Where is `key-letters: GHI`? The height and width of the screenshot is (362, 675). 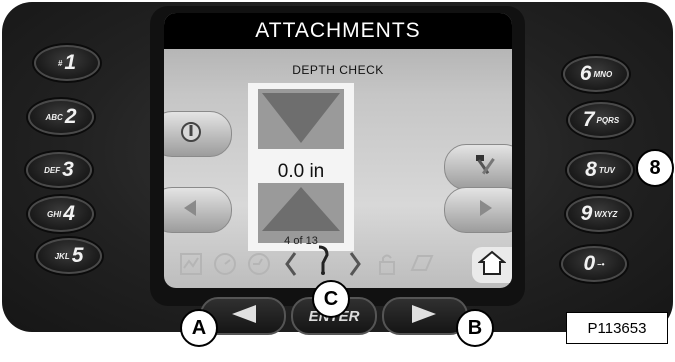
key-letters: GHI is located at coordinates (54, 214).